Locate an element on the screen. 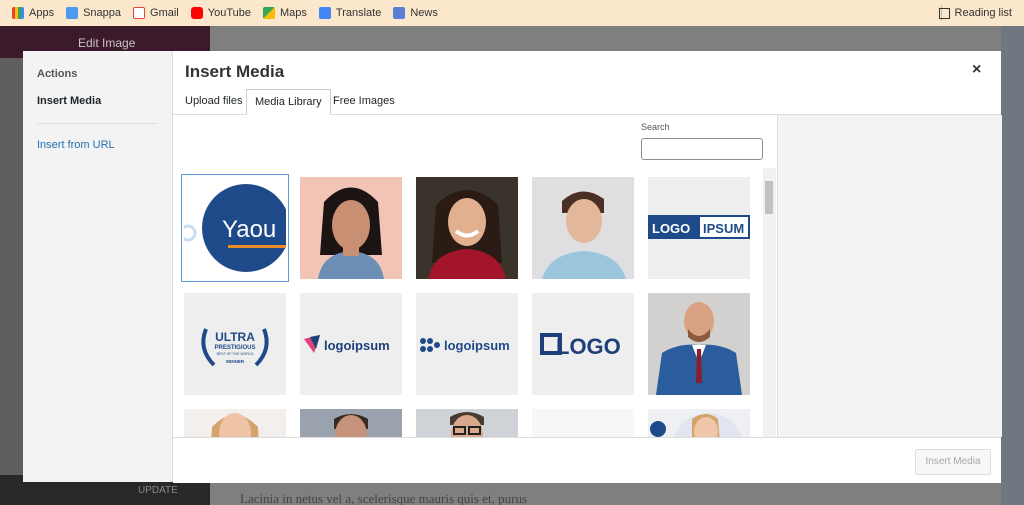 The image size is (1024, 505). sidebar-actions-heading: Actions is located at coordinates (57, 74).